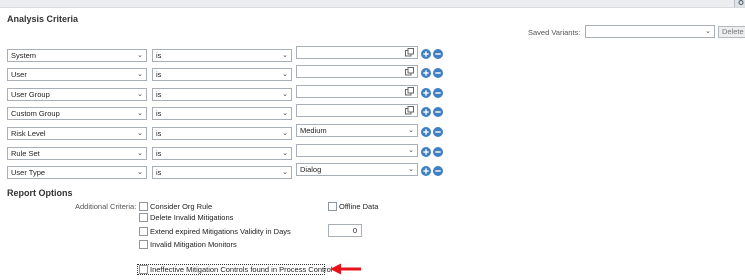 This screenshot has width=745, height=280. Describe the element at coordinates (77, 133) in the screenshot. I see `criteria-field-select-risk-level: Risk Level ⌄` at that location.